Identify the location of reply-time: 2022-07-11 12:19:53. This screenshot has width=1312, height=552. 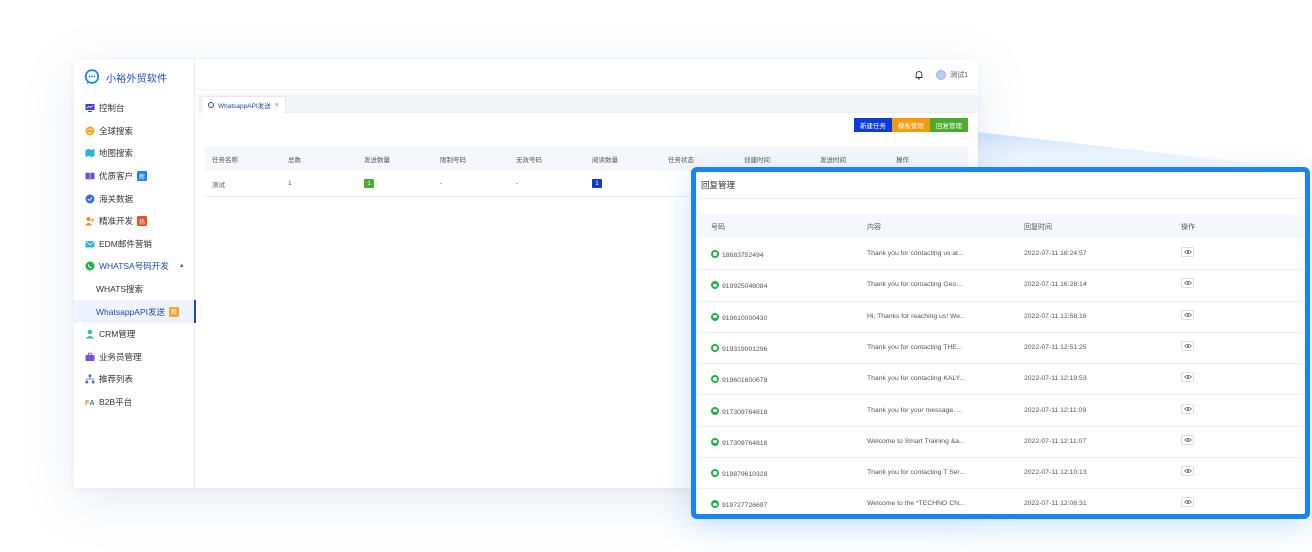
(1055, 379).